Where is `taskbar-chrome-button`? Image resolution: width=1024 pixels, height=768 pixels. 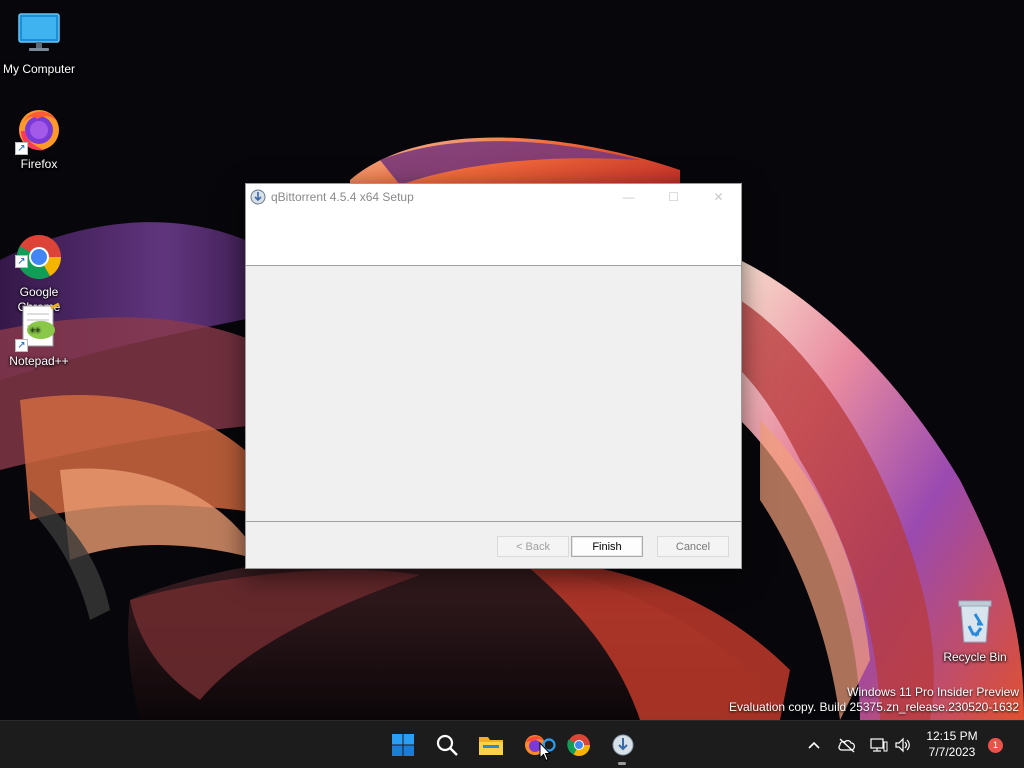 taskbar-chrome-button is located at coordinates (579, 745).